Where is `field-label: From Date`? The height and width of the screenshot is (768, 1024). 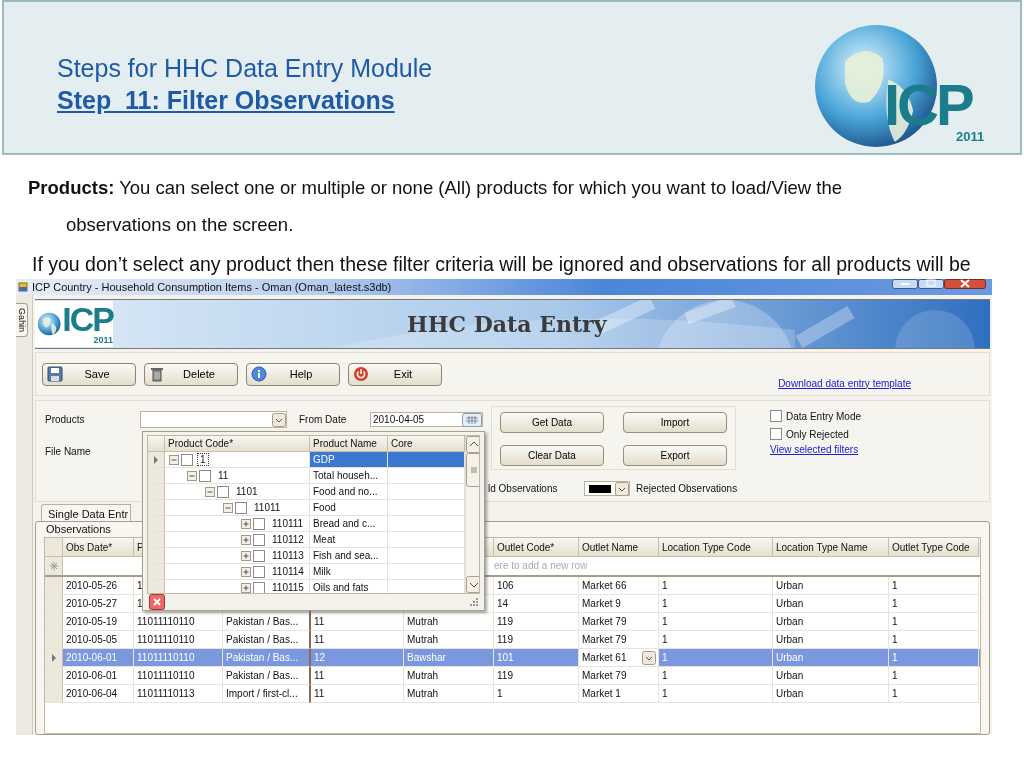
field-label: From Date is located at coordinates (323, 419).